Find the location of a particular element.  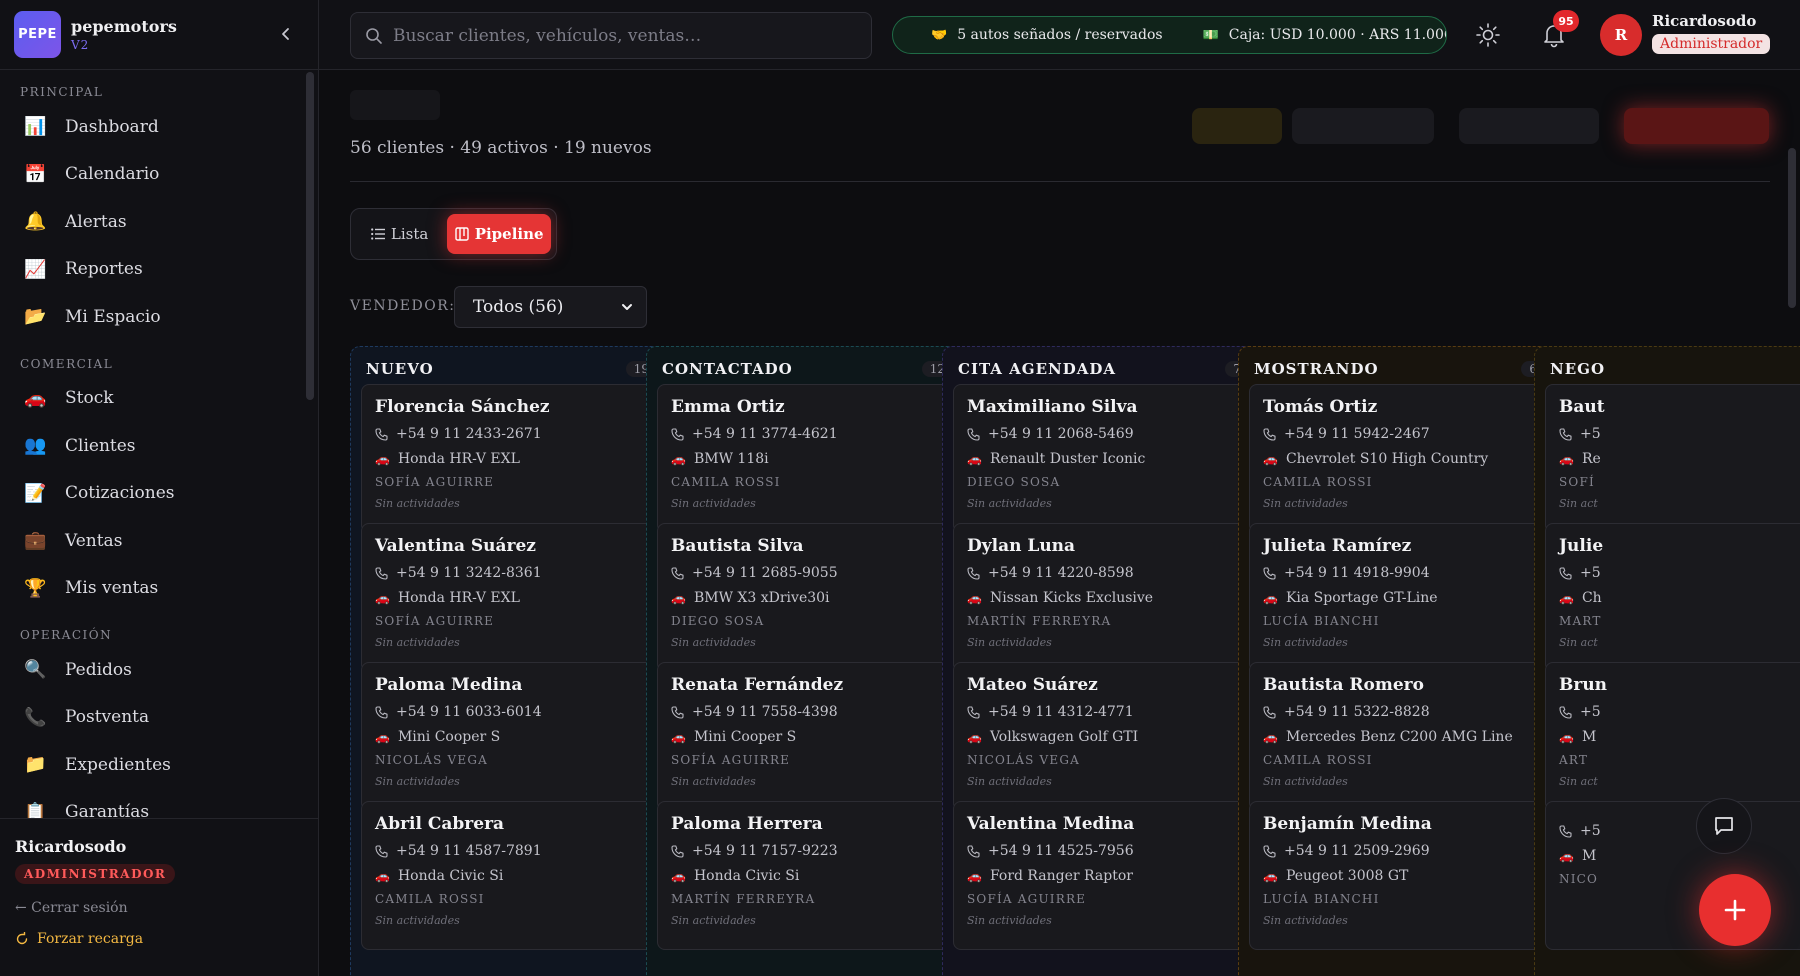

client-phone: +54 9 11 2509-2969 is located at coordinates (1357, 851).